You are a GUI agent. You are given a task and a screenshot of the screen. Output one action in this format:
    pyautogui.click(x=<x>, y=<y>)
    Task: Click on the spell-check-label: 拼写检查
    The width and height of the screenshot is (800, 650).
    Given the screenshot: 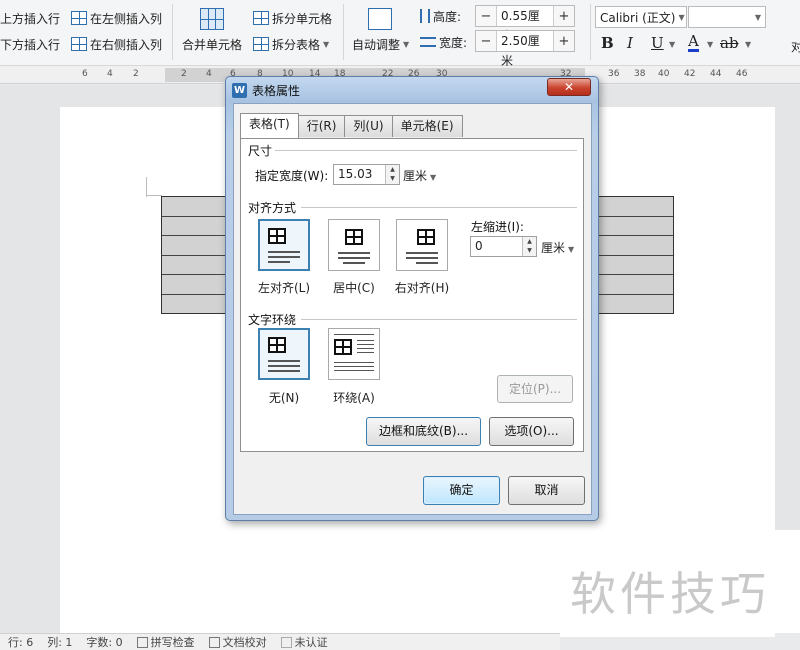 What is the action you would take?
    pyautogui.click(x=172, y=642)
    